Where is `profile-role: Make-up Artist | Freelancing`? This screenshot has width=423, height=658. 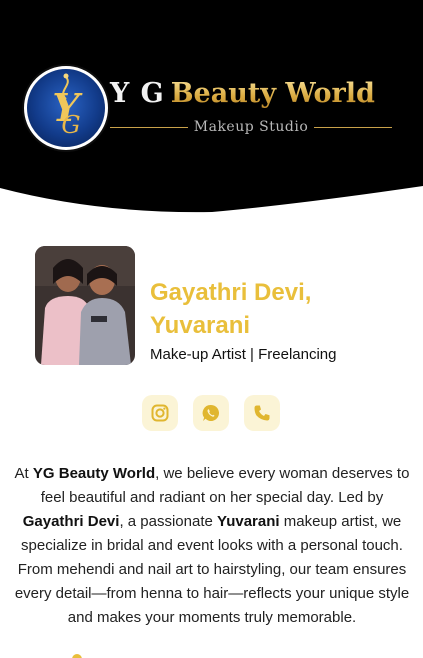
profile-role: Make-up Artist | Freelancing is located at coordinates (243, 354).